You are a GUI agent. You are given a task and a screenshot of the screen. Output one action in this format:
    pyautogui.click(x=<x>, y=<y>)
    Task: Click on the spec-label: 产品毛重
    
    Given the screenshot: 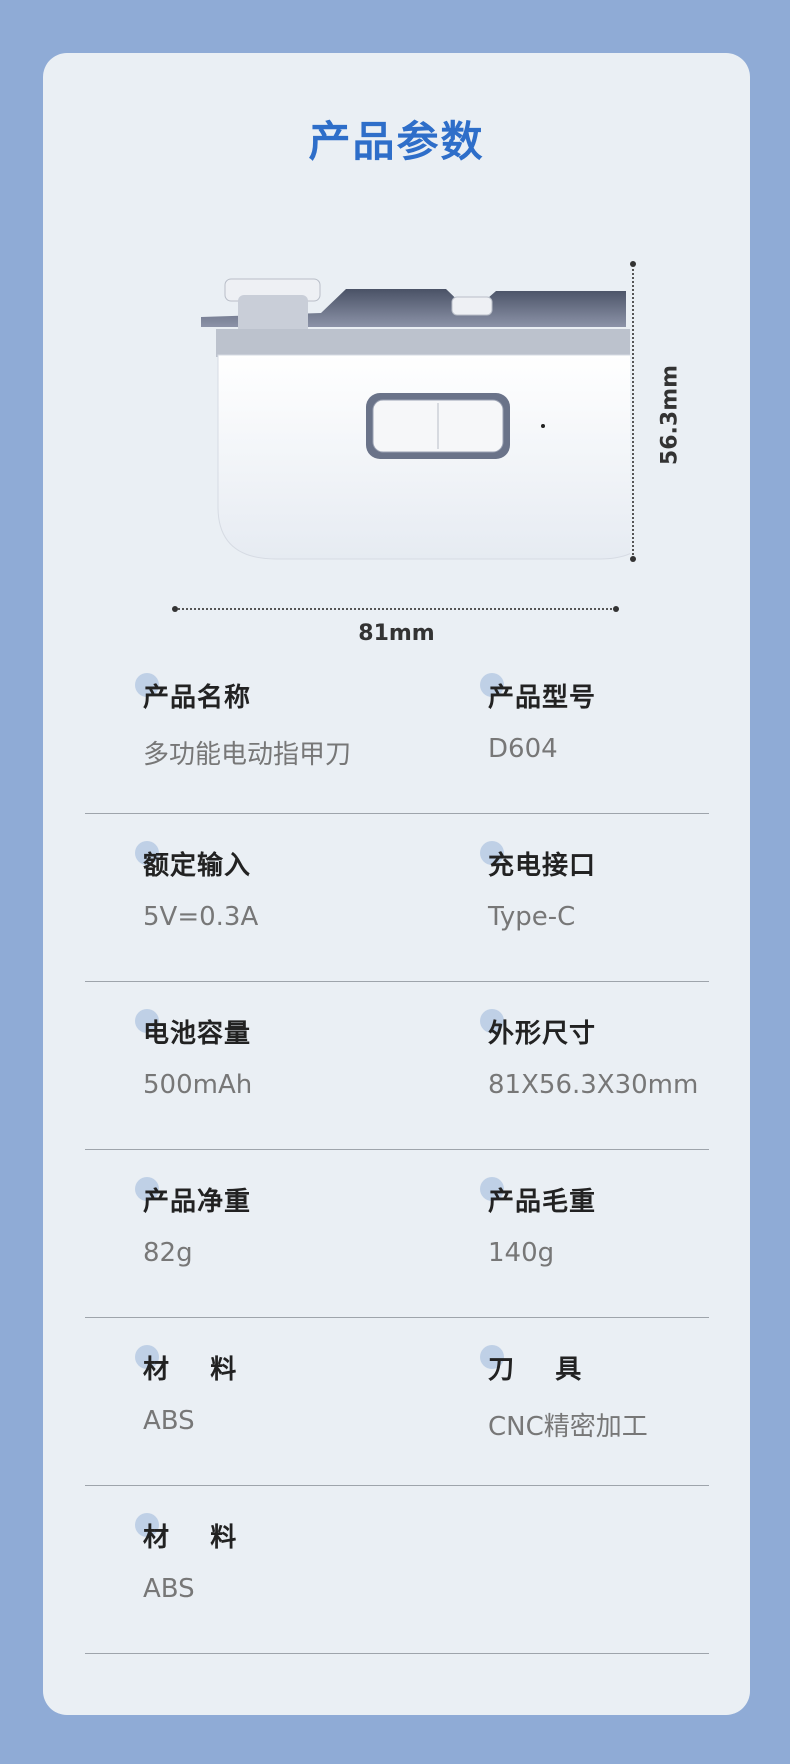 What is the action you would take?
    pyautogui.click(x=542, y=1202)
    